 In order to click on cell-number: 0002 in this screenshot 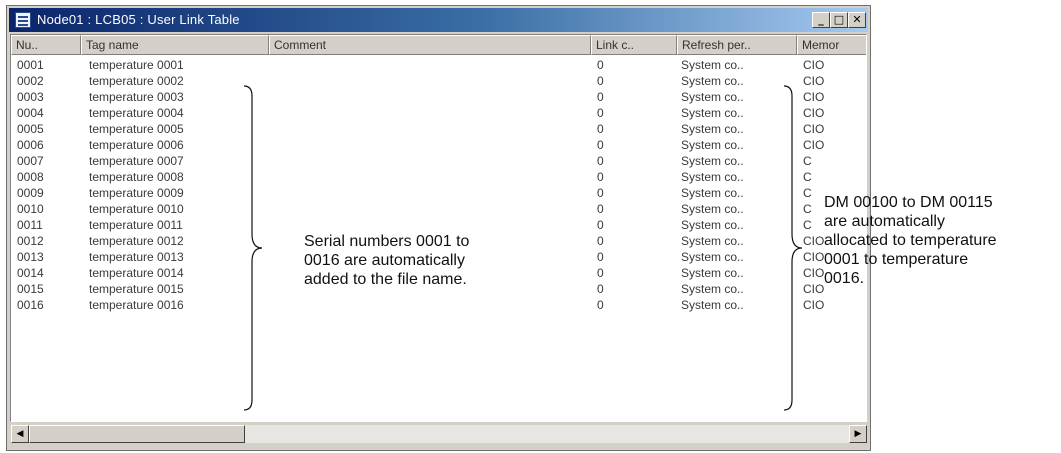, I will do `click(30, 81)`.